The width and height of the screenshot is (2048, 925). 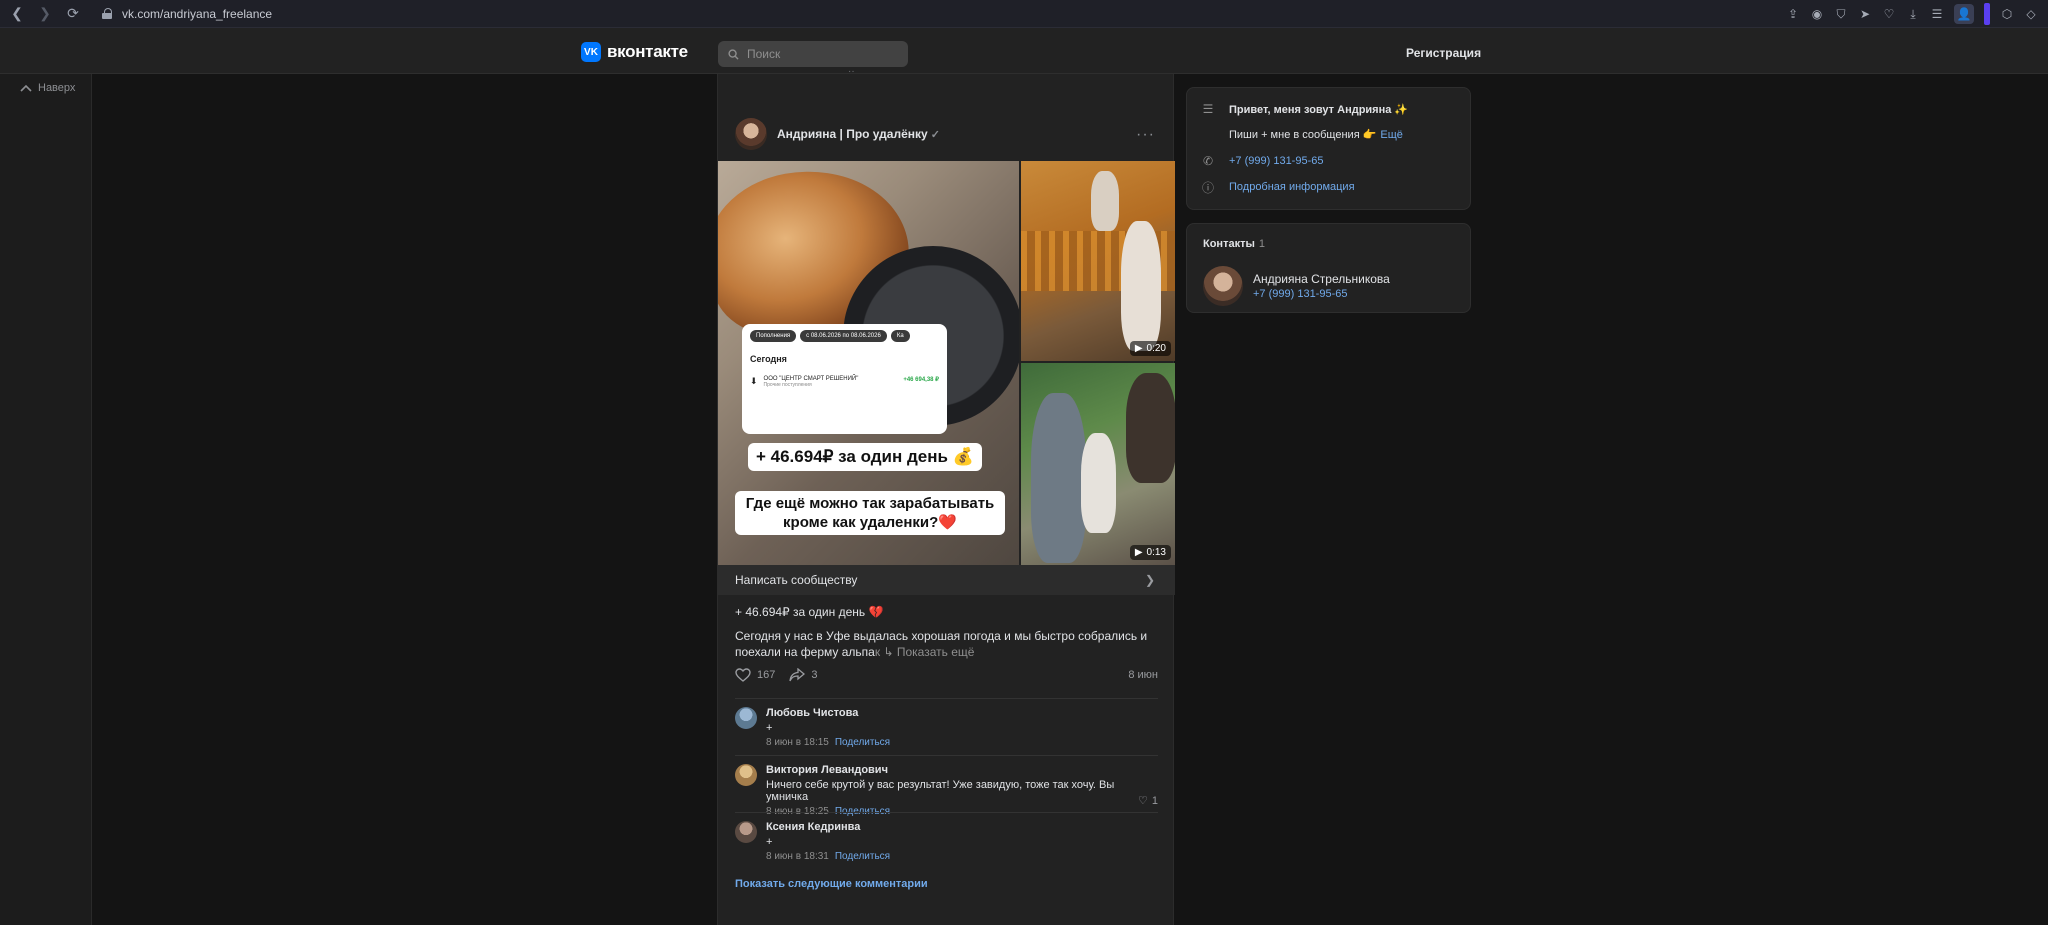 I want to click on info-write-row: Пиши + мне в сообщения 👉 Ещё, so click(x=1316, y=135).